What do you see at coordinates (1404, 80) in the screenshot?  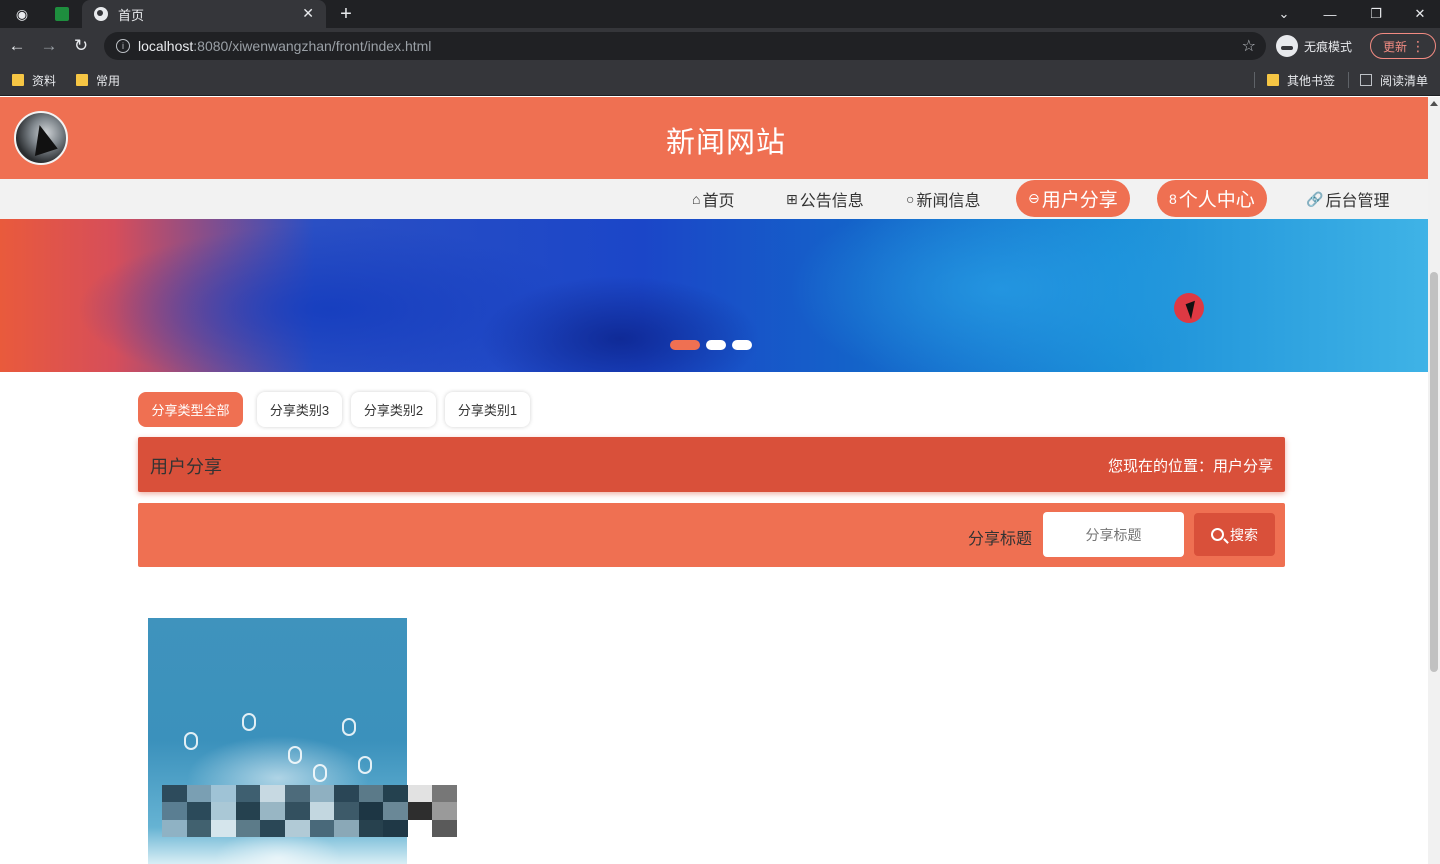 I see `bookmark-label: 阅读清单` at bounding box center [1404, 80].